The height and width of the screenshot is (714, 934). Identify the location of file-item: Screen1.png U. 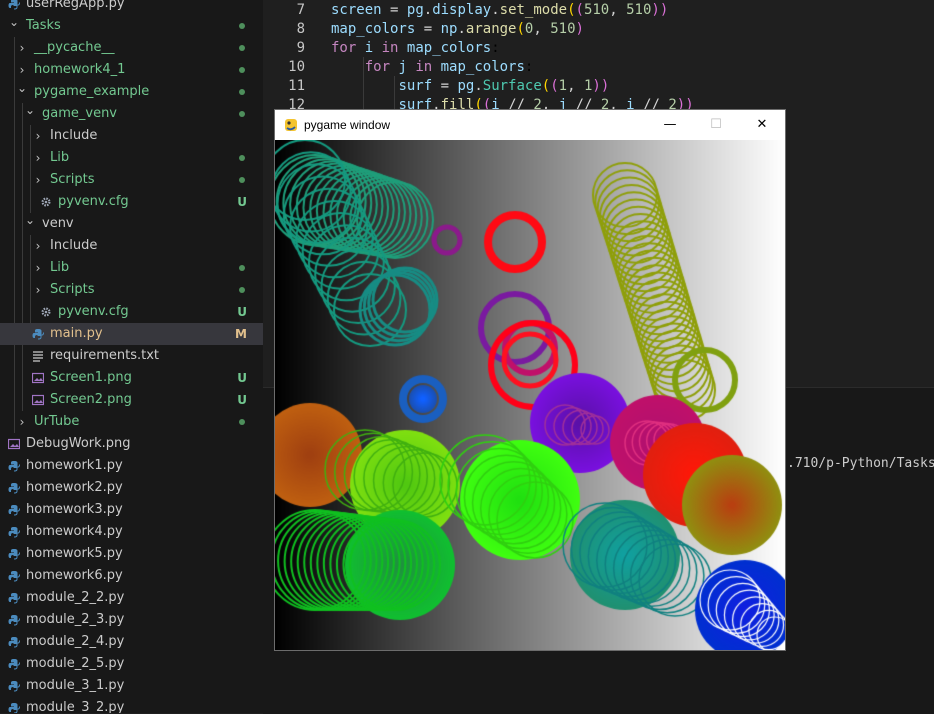
(131, 378).